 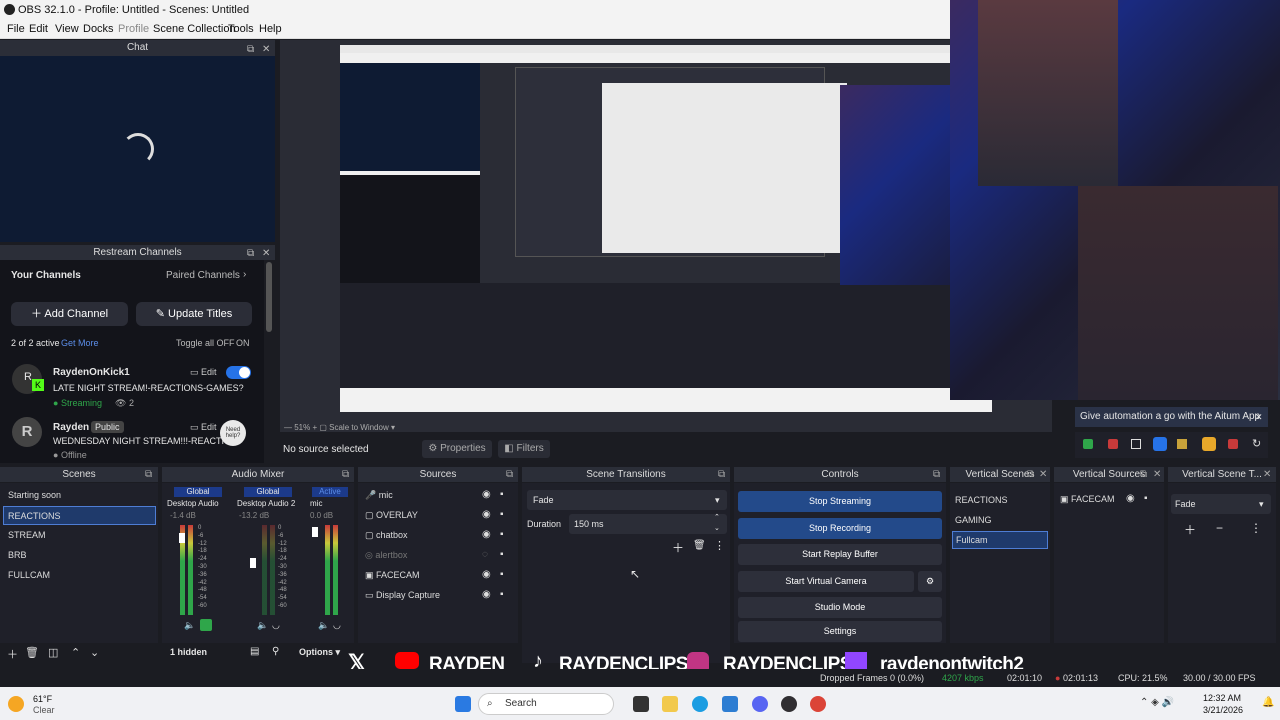 I want to click on toggle-all-link: Toggle all OFF, so click(x=205, y=343).